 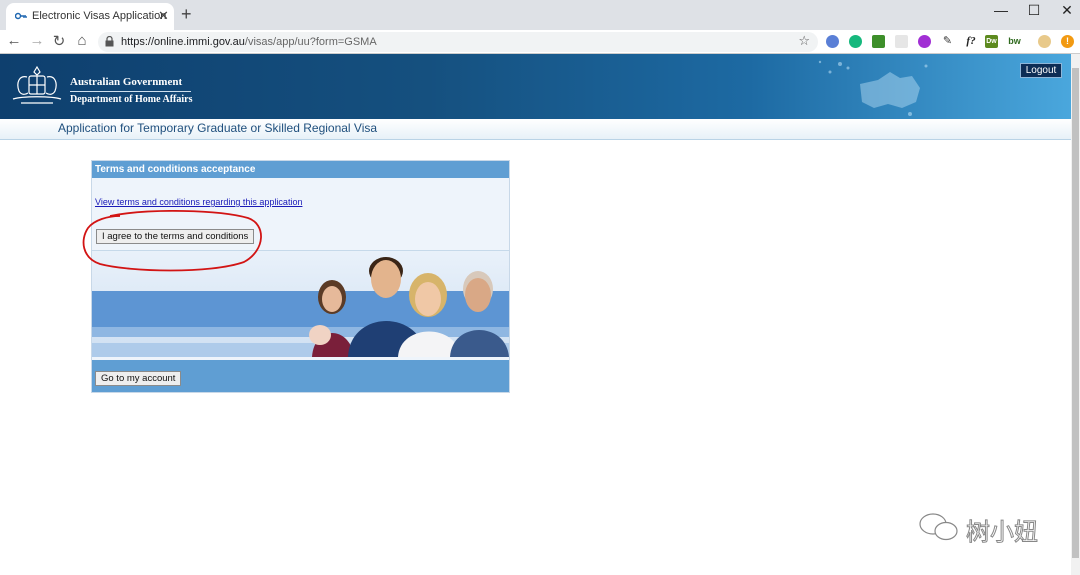 I want to click on logout-button: Logout, so click(x=1041, y=70).